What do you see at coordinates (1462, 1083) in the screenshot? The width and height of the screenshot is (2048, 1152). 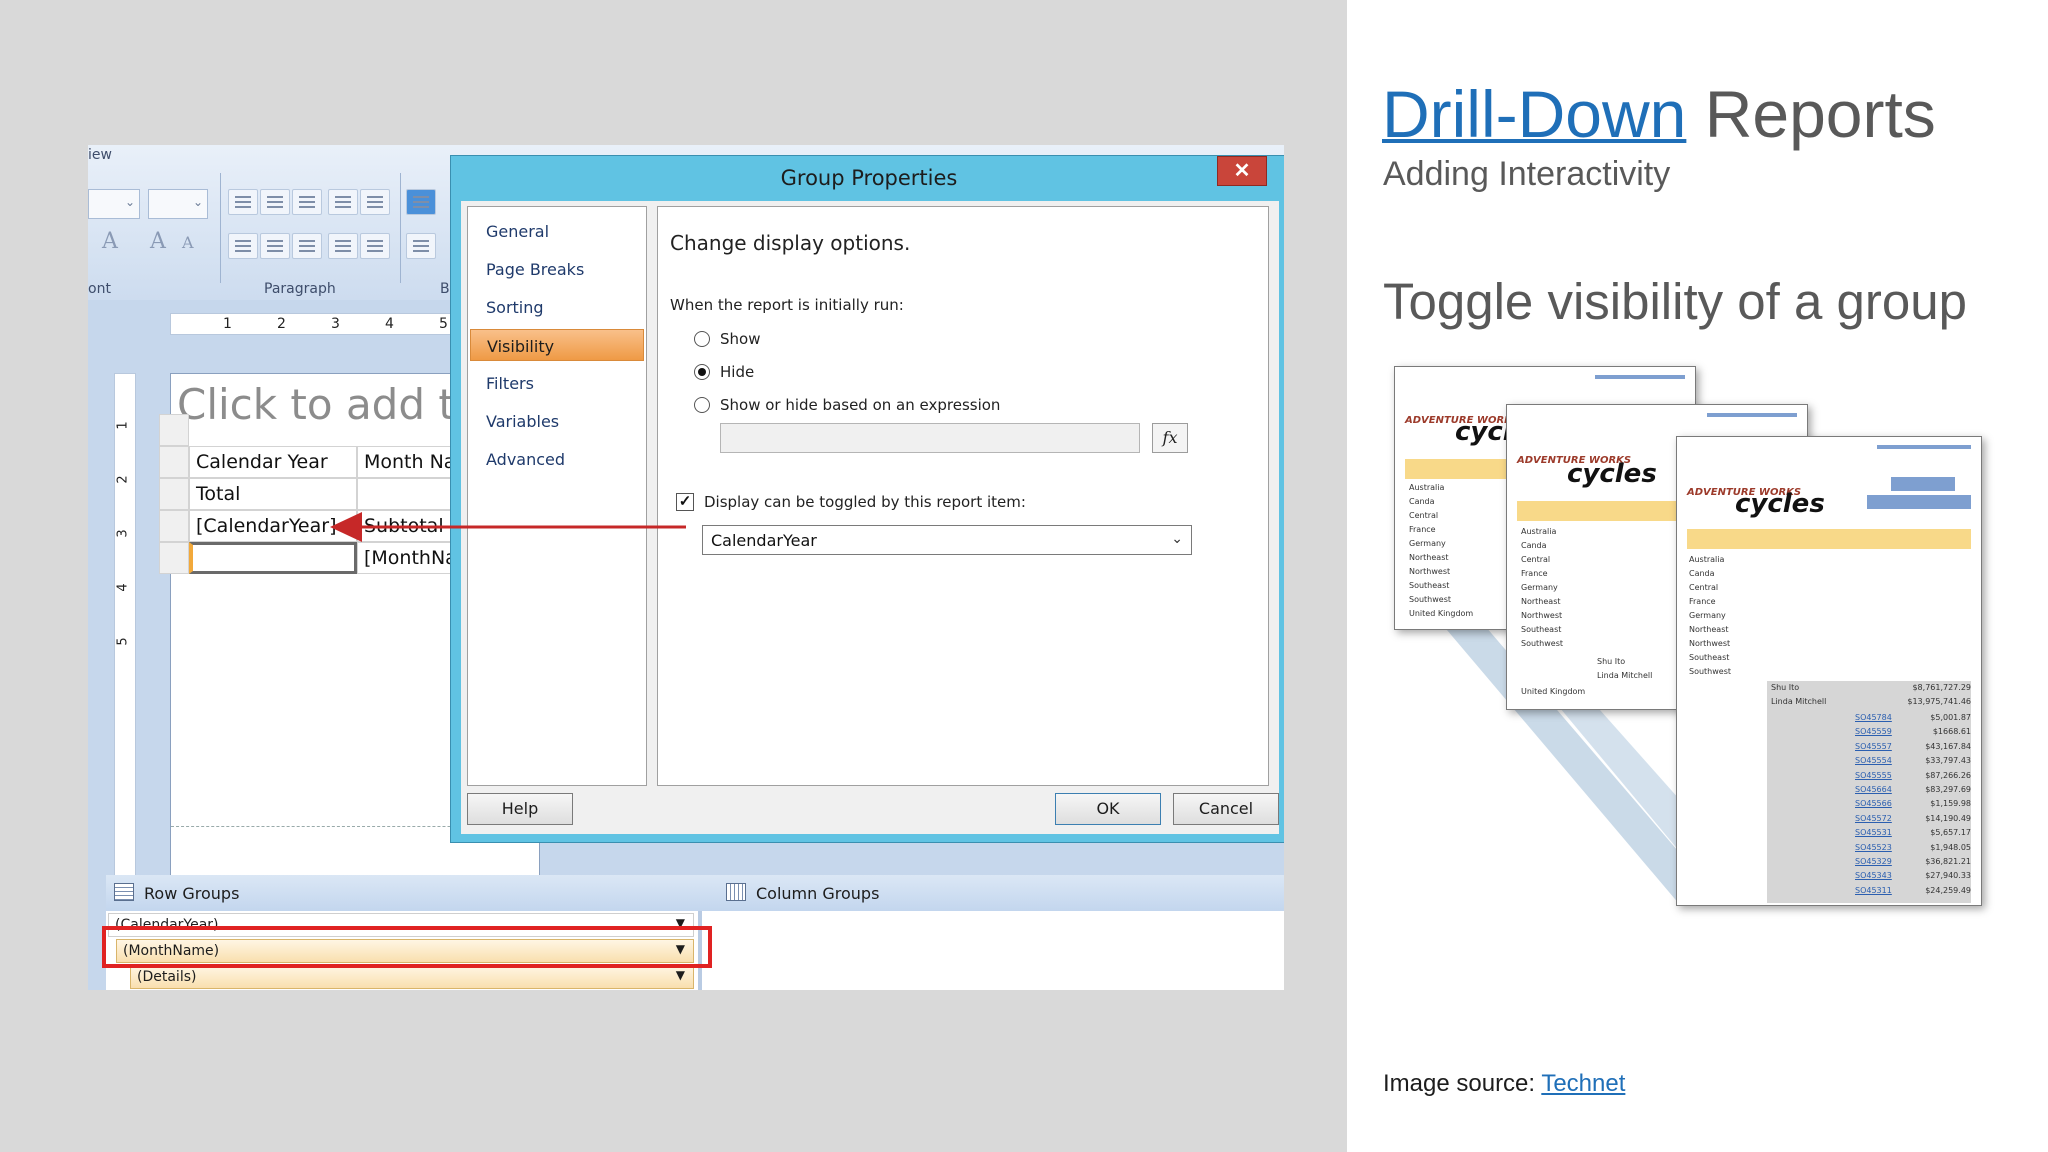 I see `image-source-label: Image source:` at bounding box center [1462, 1083].